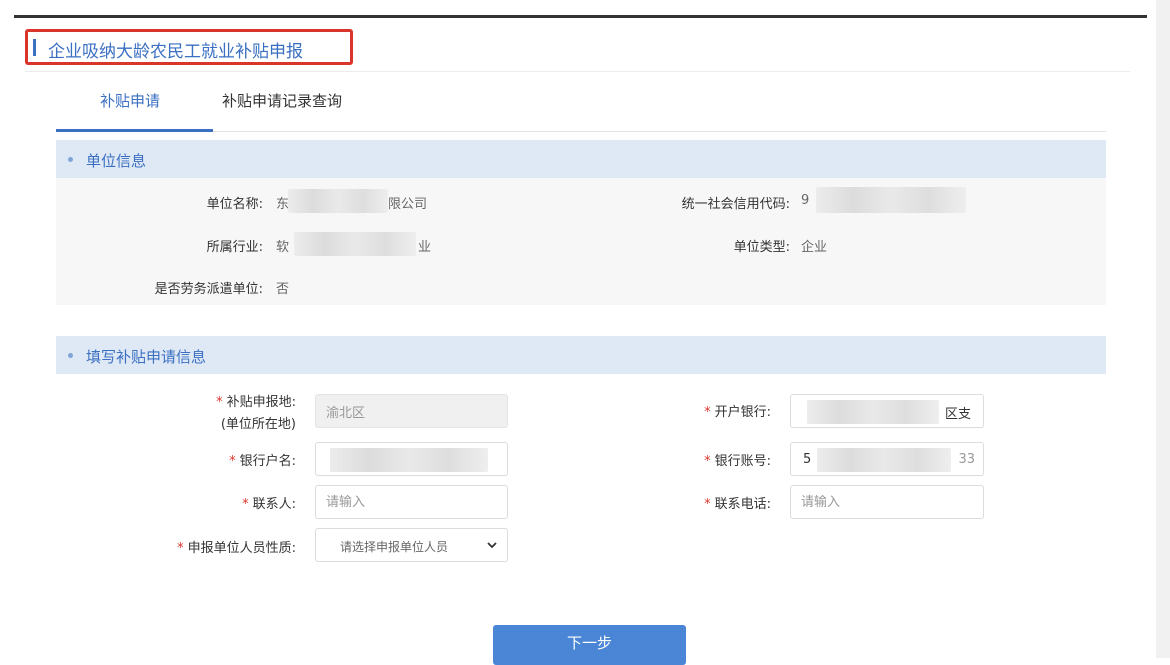 This screenshot has height=665, width=1170. Describe the element at coordinates (234, 204) in the screenshot. I see `unit-name-label: 单位名称:` at that location.